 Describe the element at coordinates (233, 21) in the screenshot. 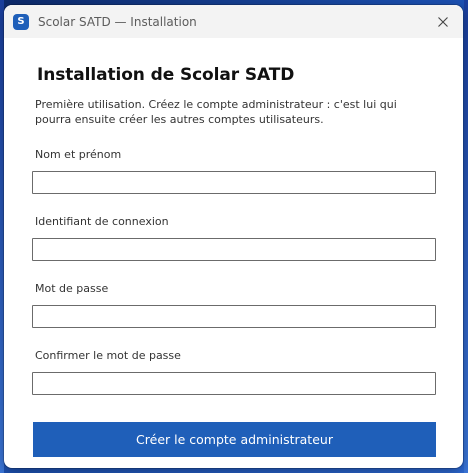

I see `title-bar: S Scolar SATD — Installation` at that location.